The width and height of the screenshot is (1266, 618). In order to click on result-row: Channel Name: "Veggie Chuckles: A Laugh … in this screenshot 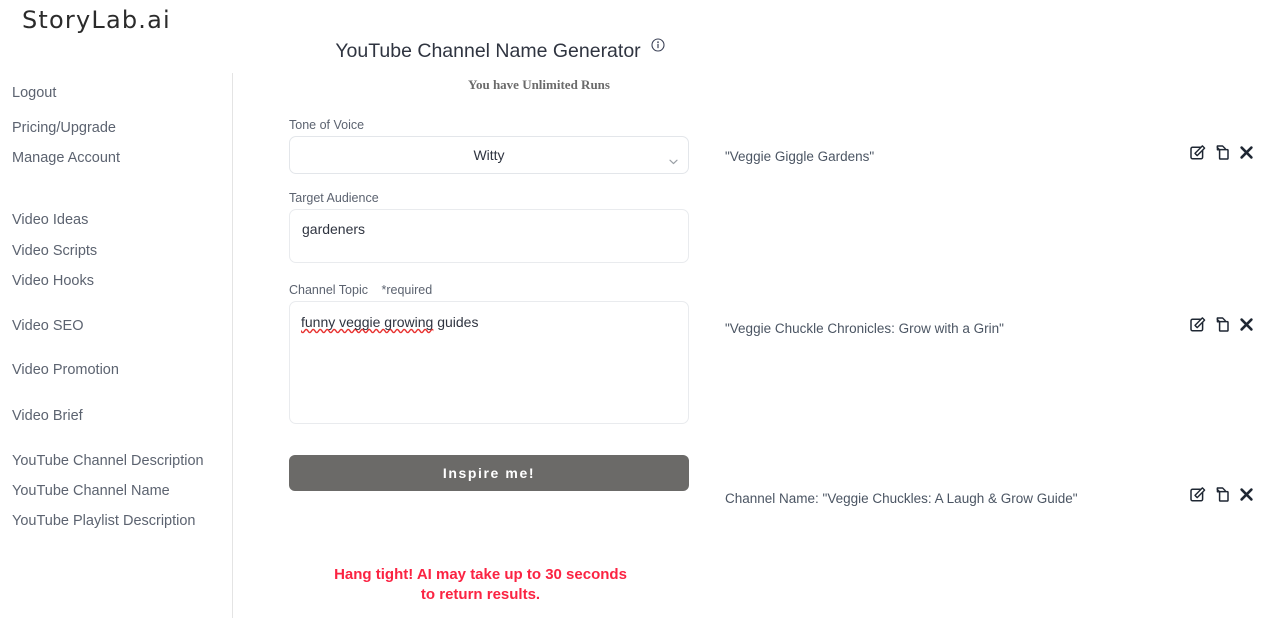, I will do `click(990, 500)`.